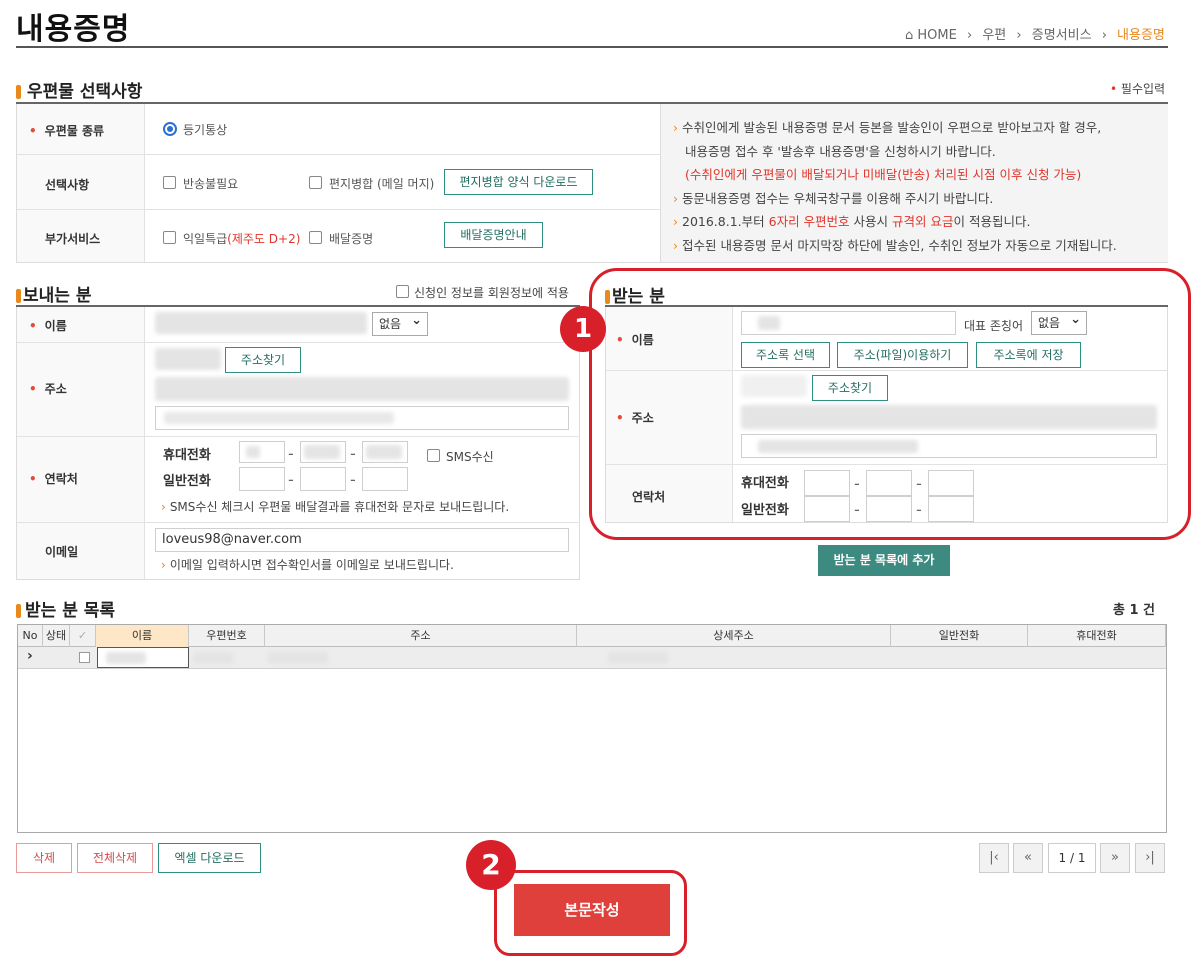  What do you see at coordinates (143, 657) in the screenshot?
I see `row-name-cell` at bounding box center [143, 657].